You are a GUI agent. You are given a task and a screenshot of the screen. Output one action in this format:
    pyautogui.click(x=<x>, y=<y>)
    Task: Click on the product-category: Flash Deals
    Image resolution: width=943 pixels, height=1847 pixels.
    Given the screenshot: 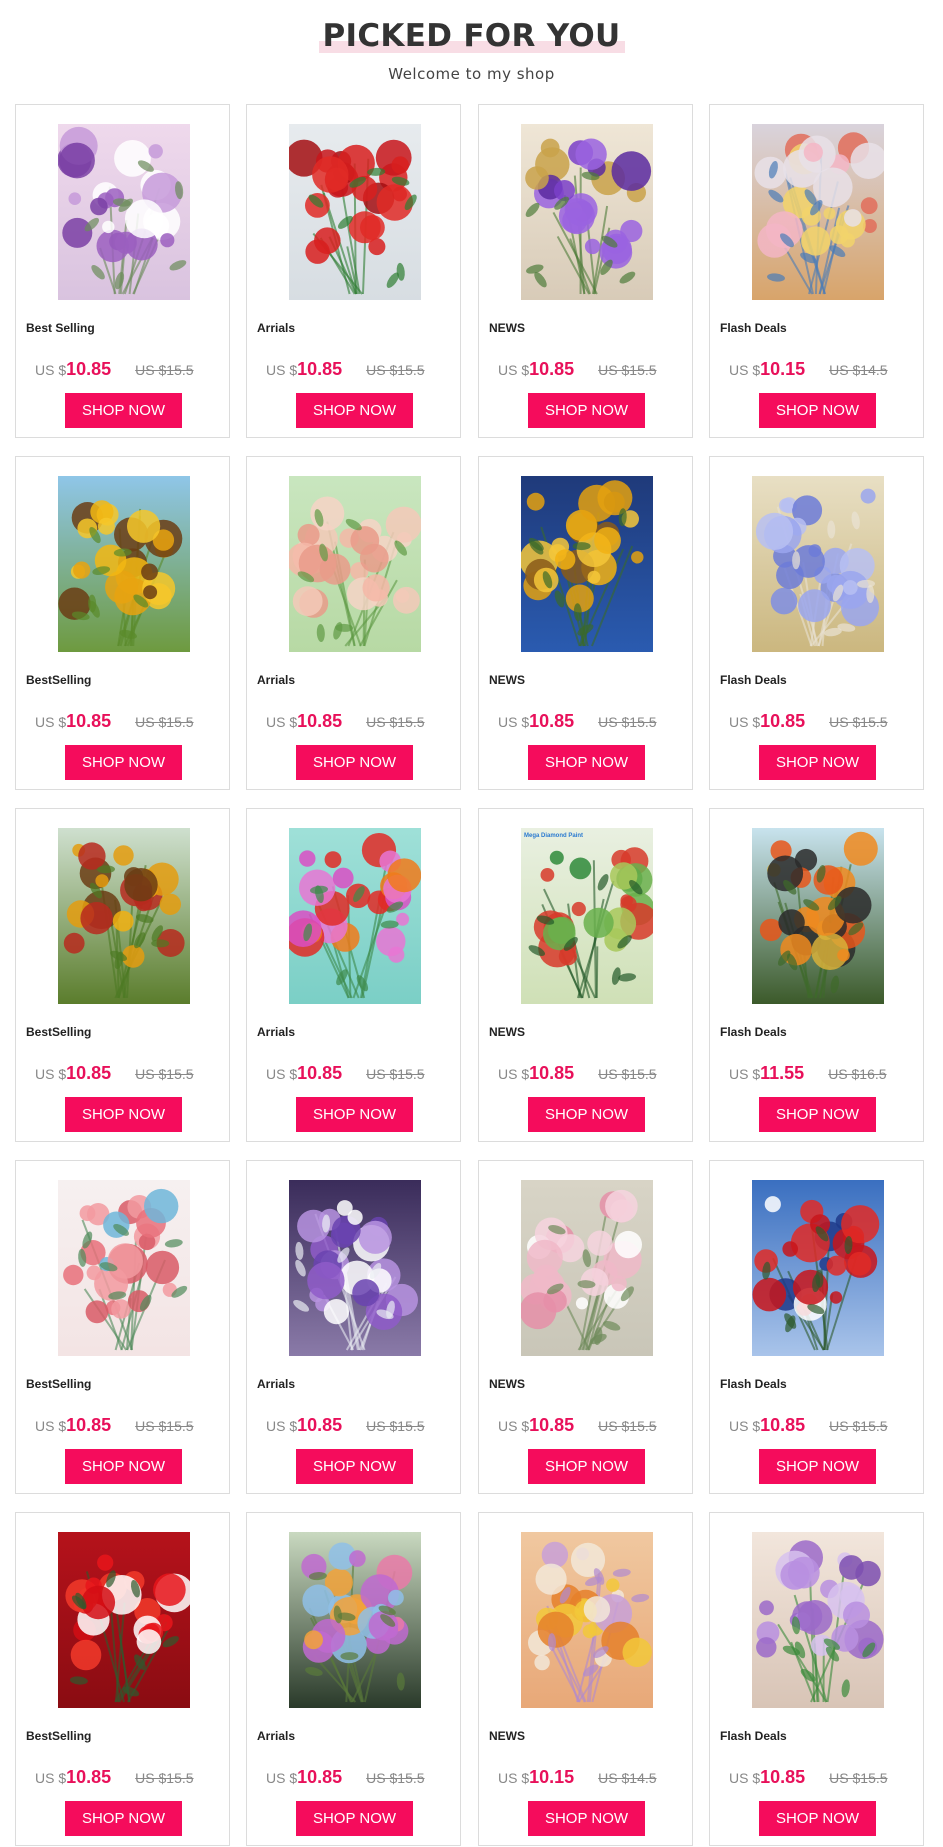 What is the action you would take?
    pyautogui.click(x=753, y=680)
    